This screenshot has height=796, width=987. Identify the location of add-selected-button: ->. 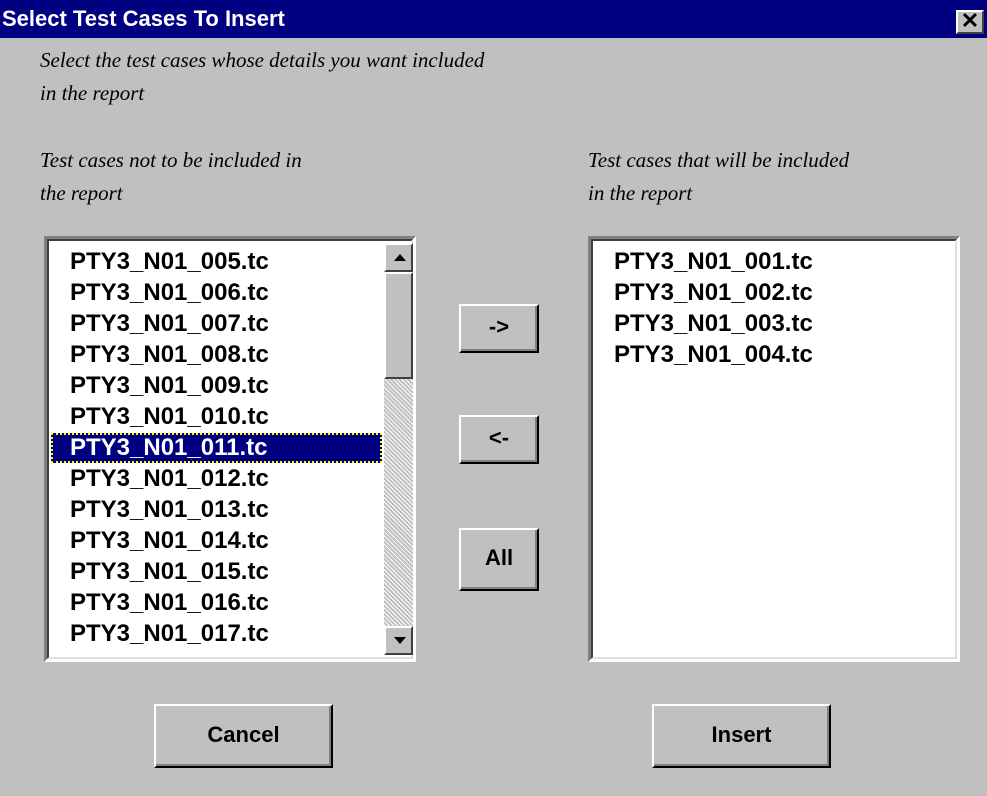
(499, 328).